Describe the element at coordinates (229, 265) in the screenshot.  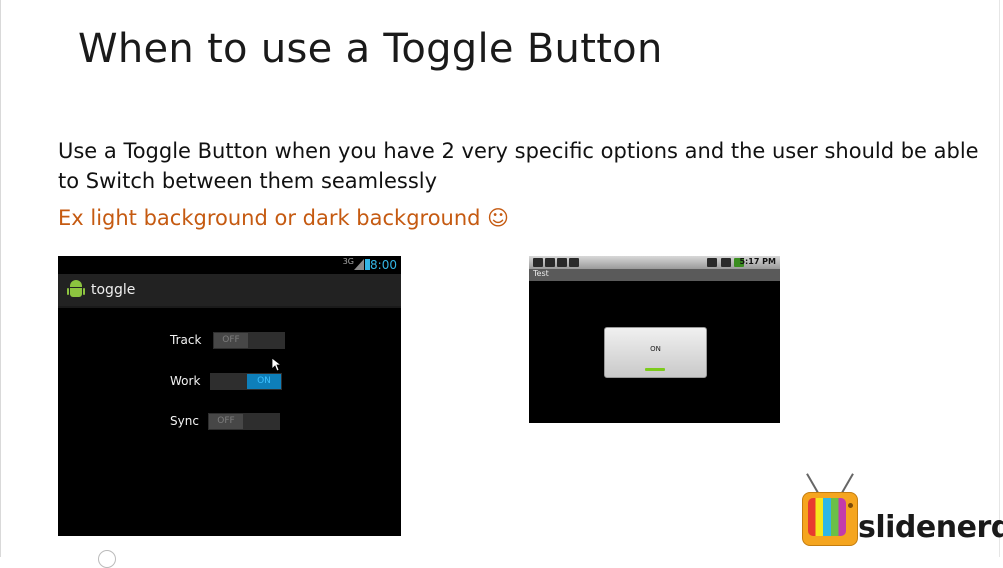
I see `status-bar: 3G 8:00` at that location.